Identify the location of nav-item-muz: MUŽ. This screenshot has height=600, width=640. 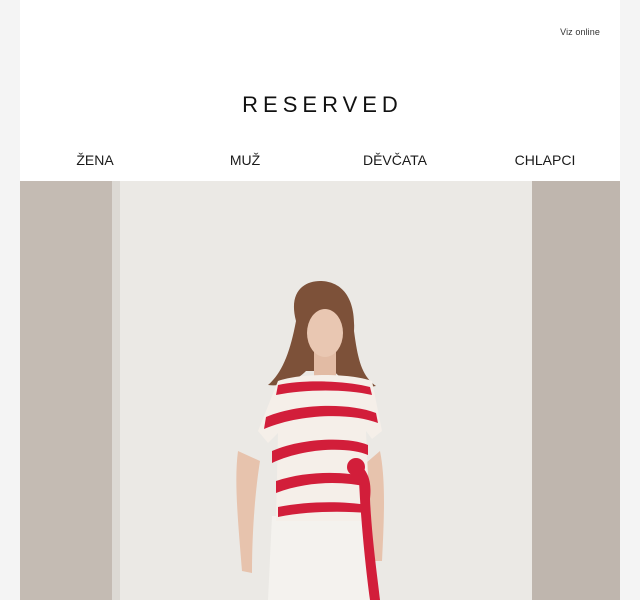
(245, 160).